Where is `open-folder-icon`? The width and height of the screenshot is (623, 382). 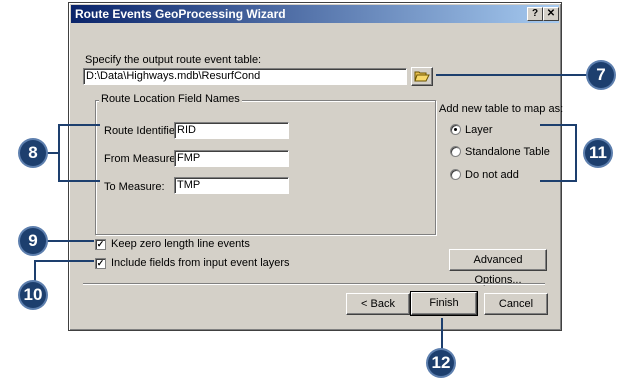
open-folder-icon is located at coordinates (422, 76).